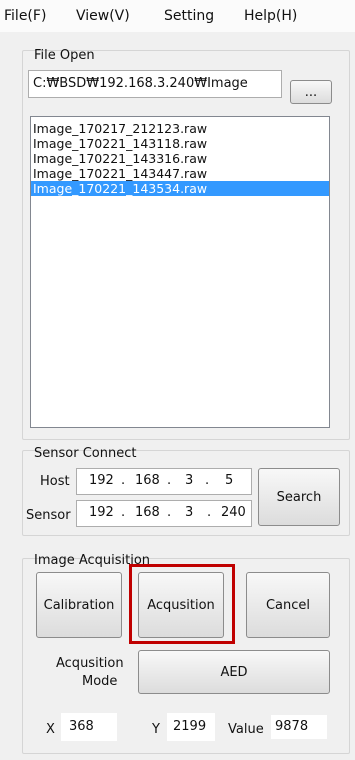  I want to click on host-ip-octet-1: 192, so click(101, 480).